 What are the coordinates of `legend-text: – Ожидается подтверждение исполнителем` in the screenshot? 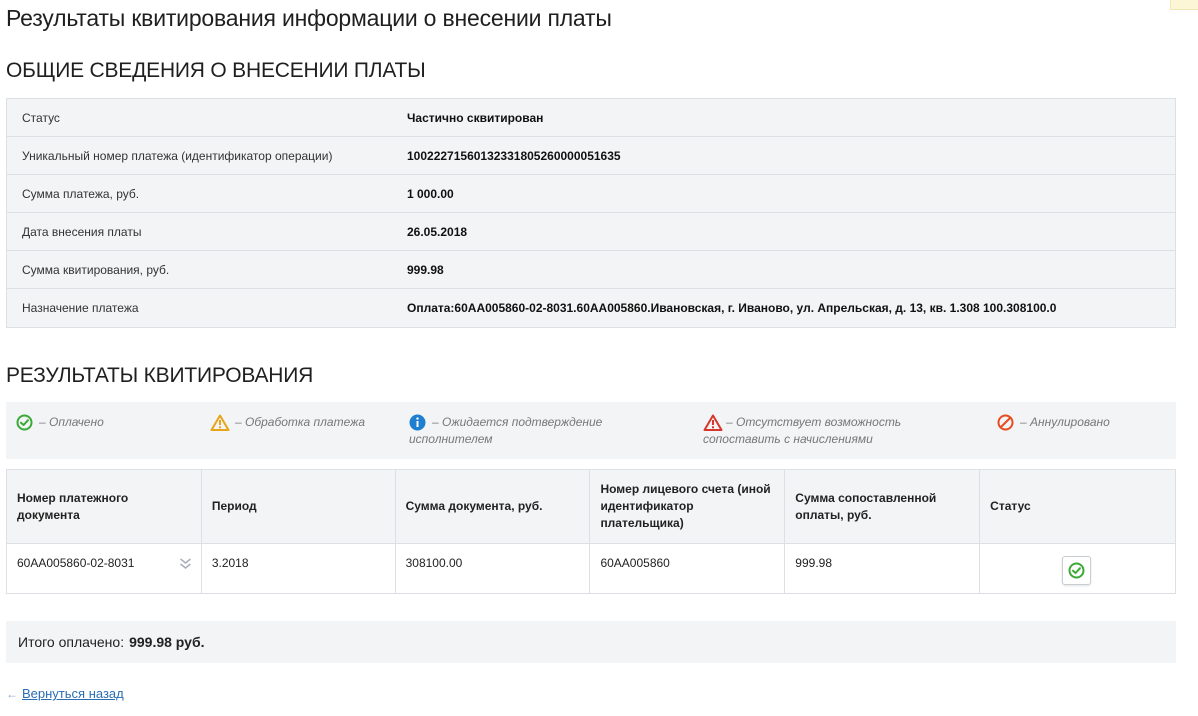 It's located at (506, 430).